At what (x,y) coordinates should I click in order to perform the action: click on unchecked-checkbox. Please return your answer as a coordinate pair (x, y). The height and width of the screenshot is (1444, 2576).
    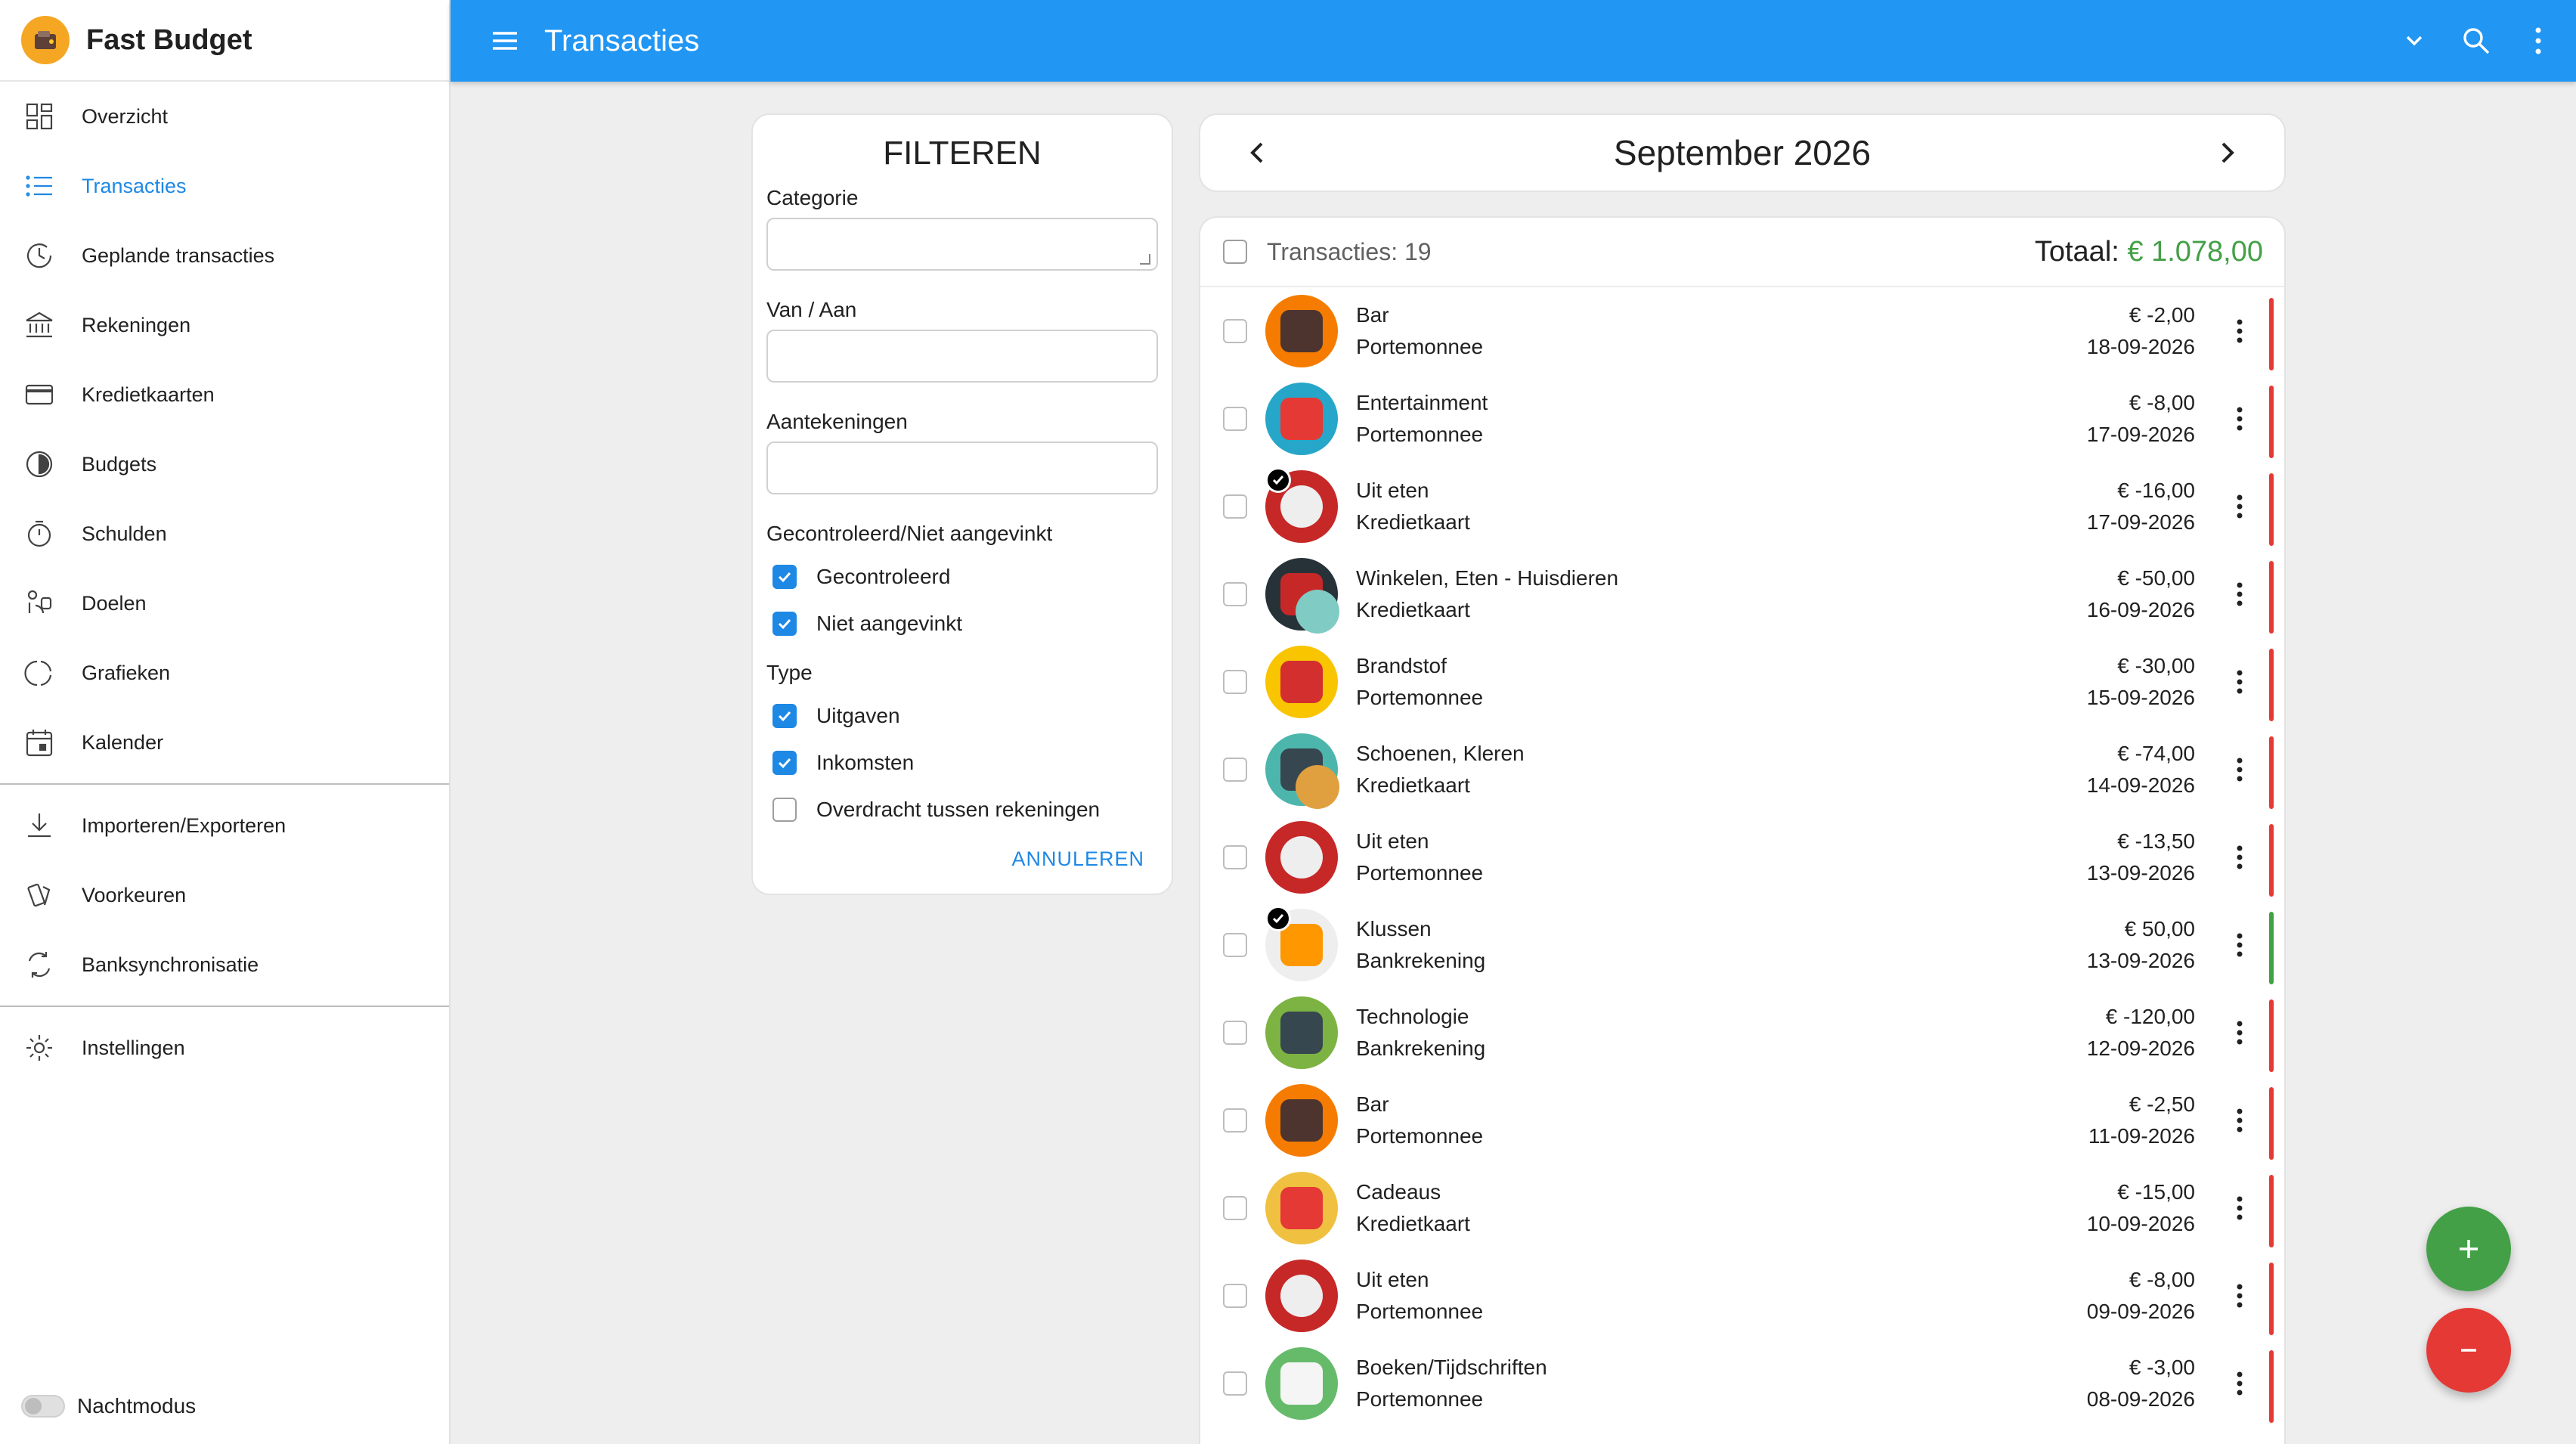
    Looking at the image, I should click on (784, 624).